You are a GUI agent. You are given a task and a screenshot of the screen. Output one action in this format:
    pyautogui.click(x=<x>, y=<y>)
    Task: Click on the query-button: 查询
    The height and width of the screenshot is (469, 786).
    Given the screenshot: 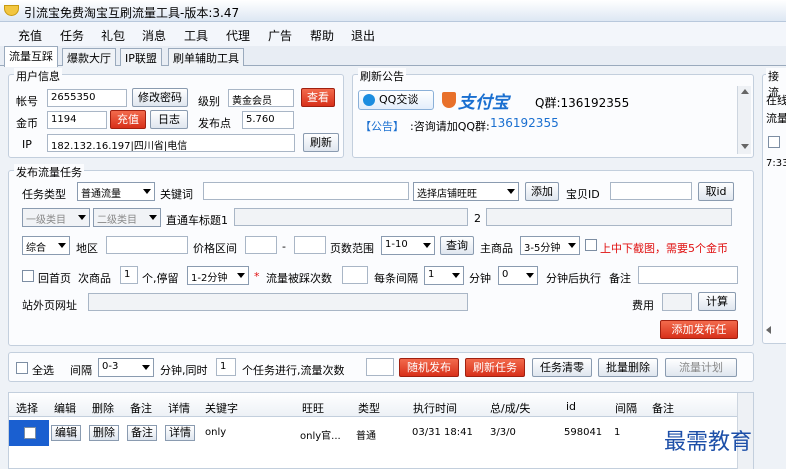 What is the action you would take?
    pyautogui.click(x=457, y=245)
    